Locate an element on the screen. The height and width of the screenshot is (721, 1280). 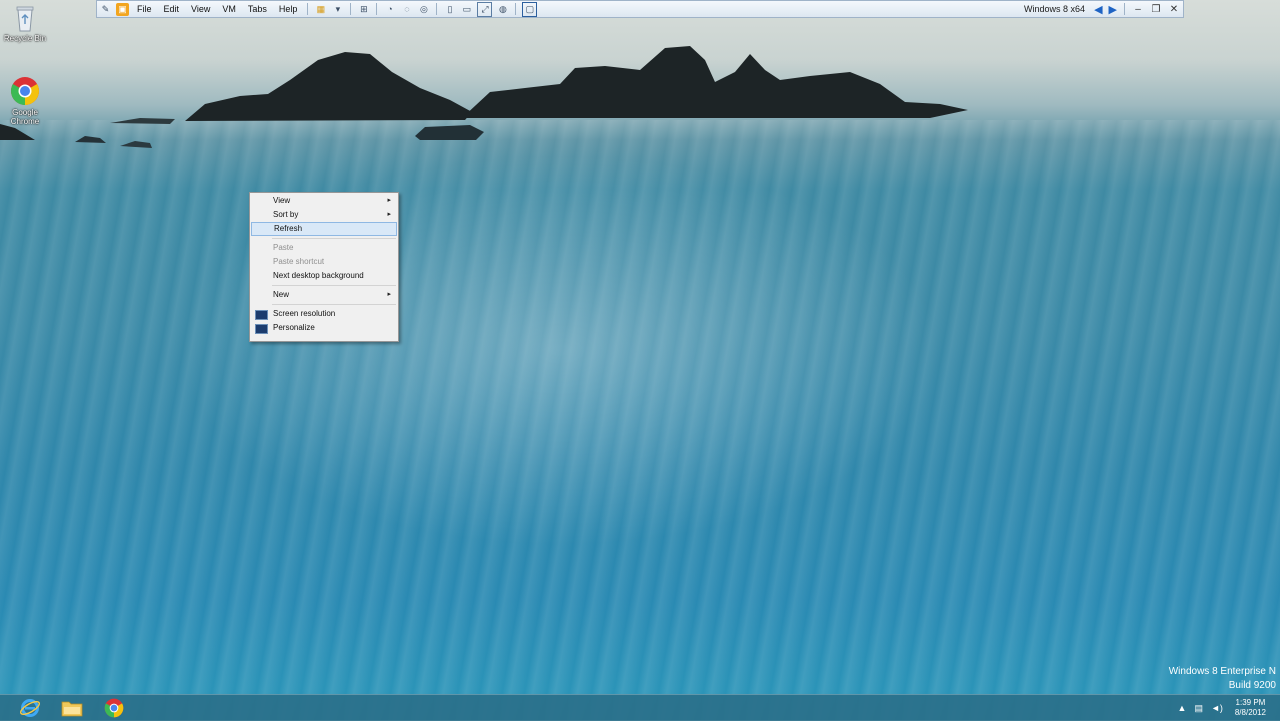
snapshot-icon: ◔ is located at coordinates (389, 9).